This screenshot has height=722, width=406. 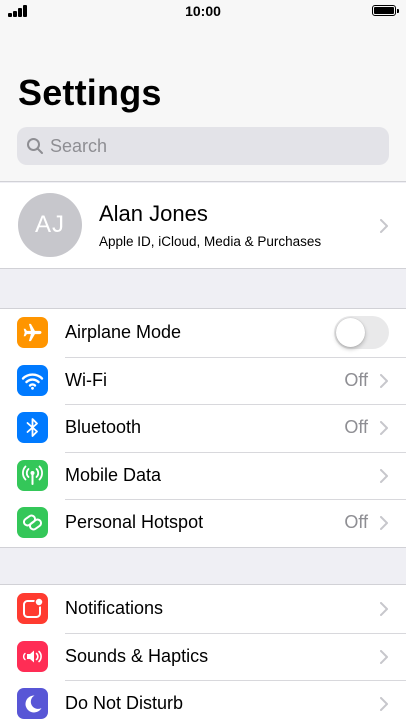 What do you see at coordinates (32, 427) in the screenshot?
I see `bluetooth-icon` at bounding box center [32, 427].